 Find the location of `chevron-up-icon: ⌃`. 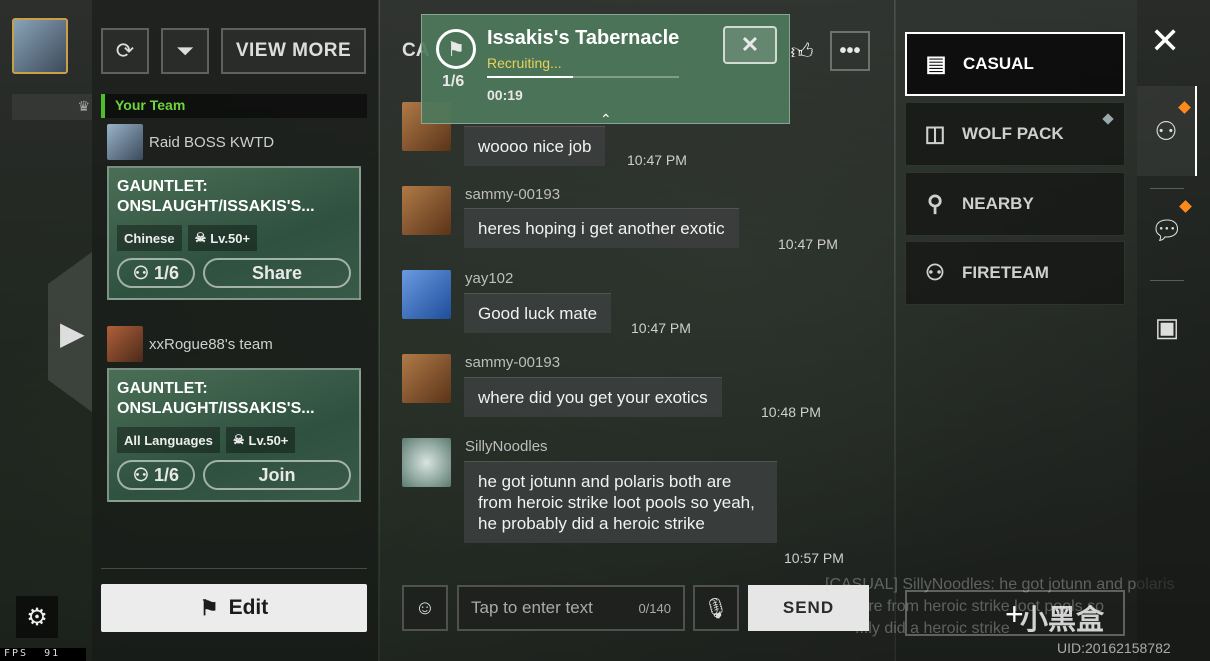

chevron-up-icon: ⌃ is located at coordinates (606, 119).